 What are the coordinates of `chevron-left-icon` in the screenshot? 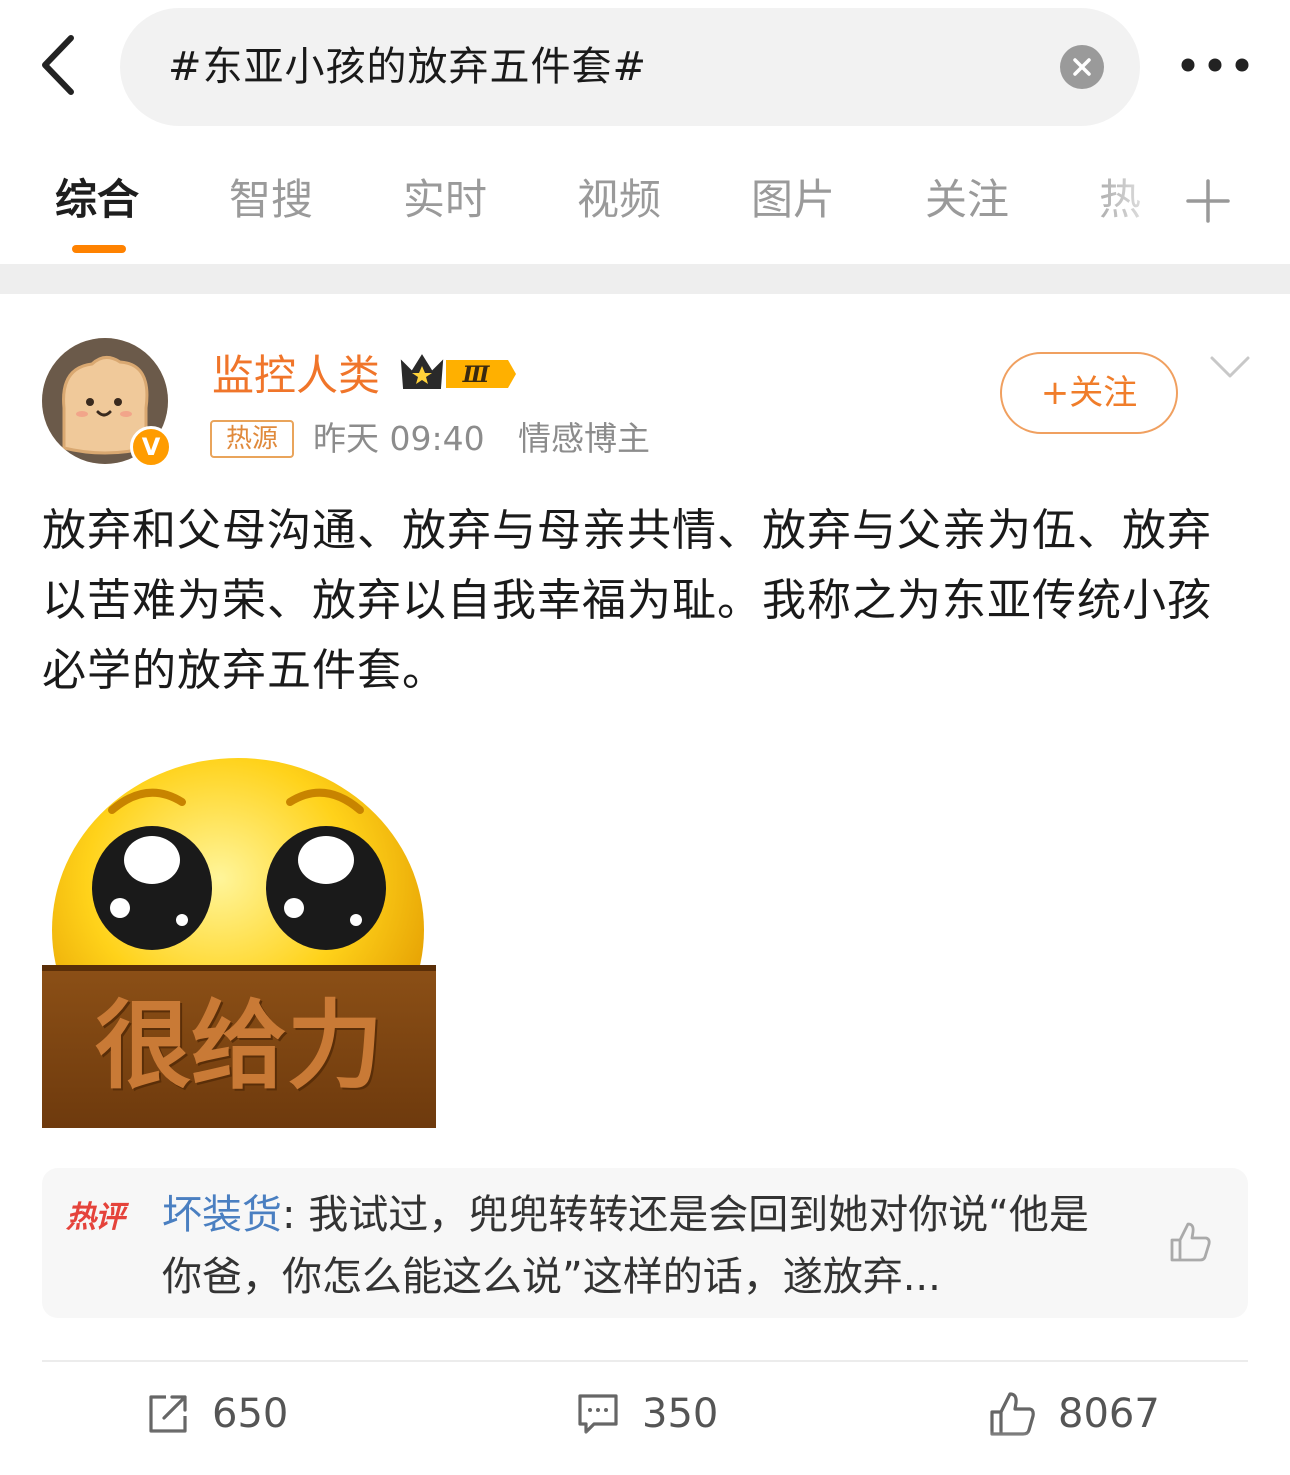 It's located at (58, 65).